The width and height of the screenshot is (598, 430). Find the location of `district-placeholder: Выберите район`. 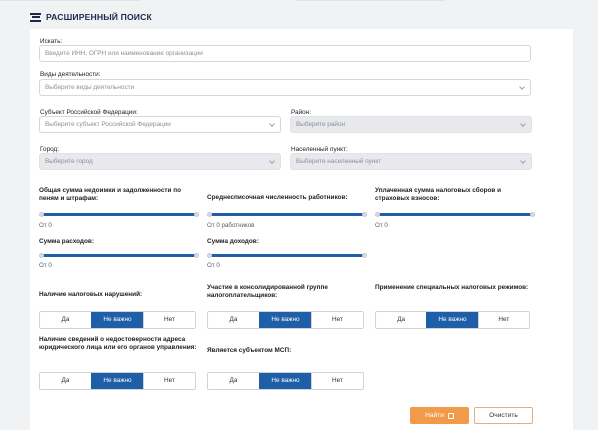

district-placeholder: Выберите район is located at coordinates (321, 124).